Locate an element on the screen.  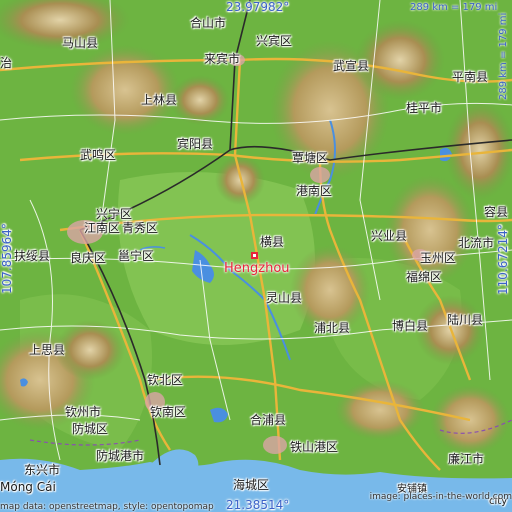
place-dongxing-shi: 东兴市 is located at coordinates (42, 470).